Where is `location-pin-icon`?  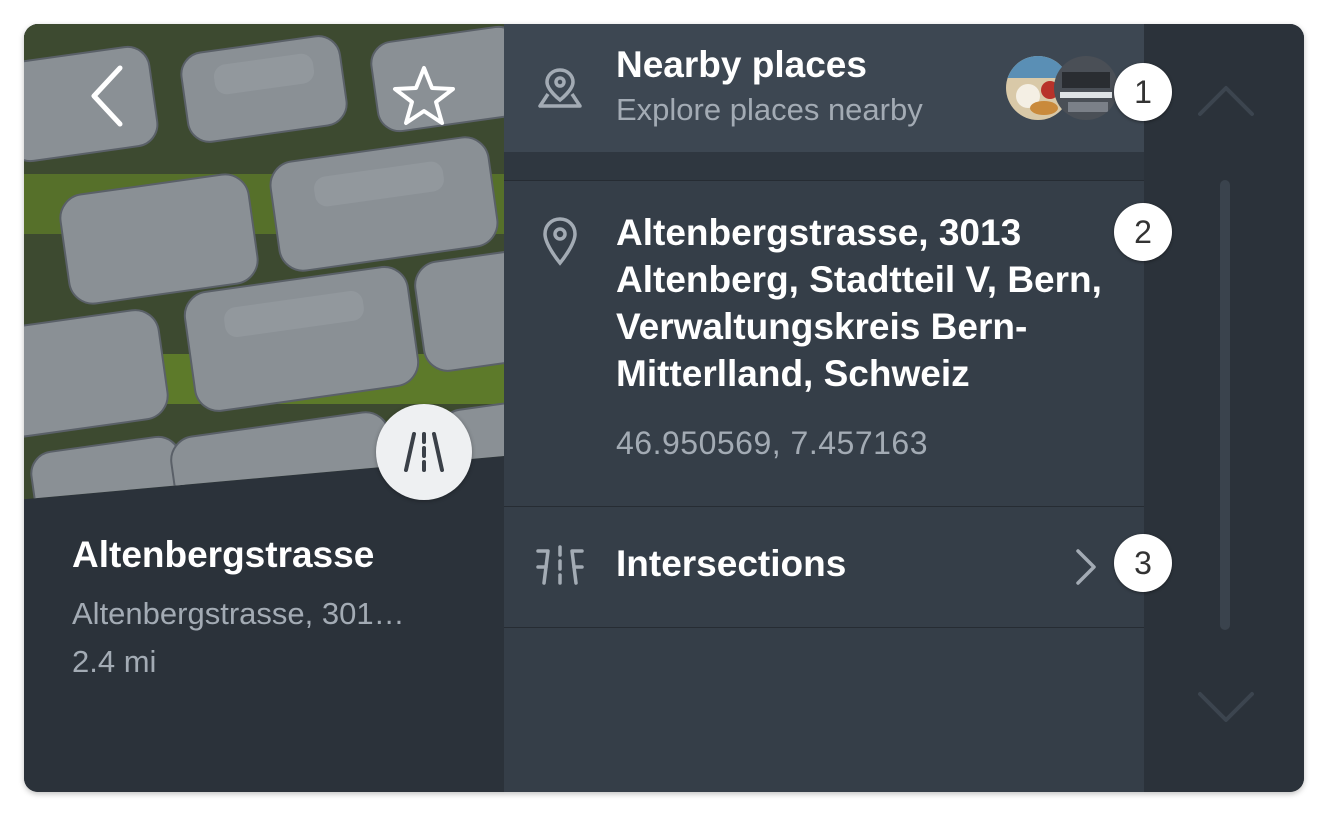
location-pin-icon is located at coordinates (560, 241).